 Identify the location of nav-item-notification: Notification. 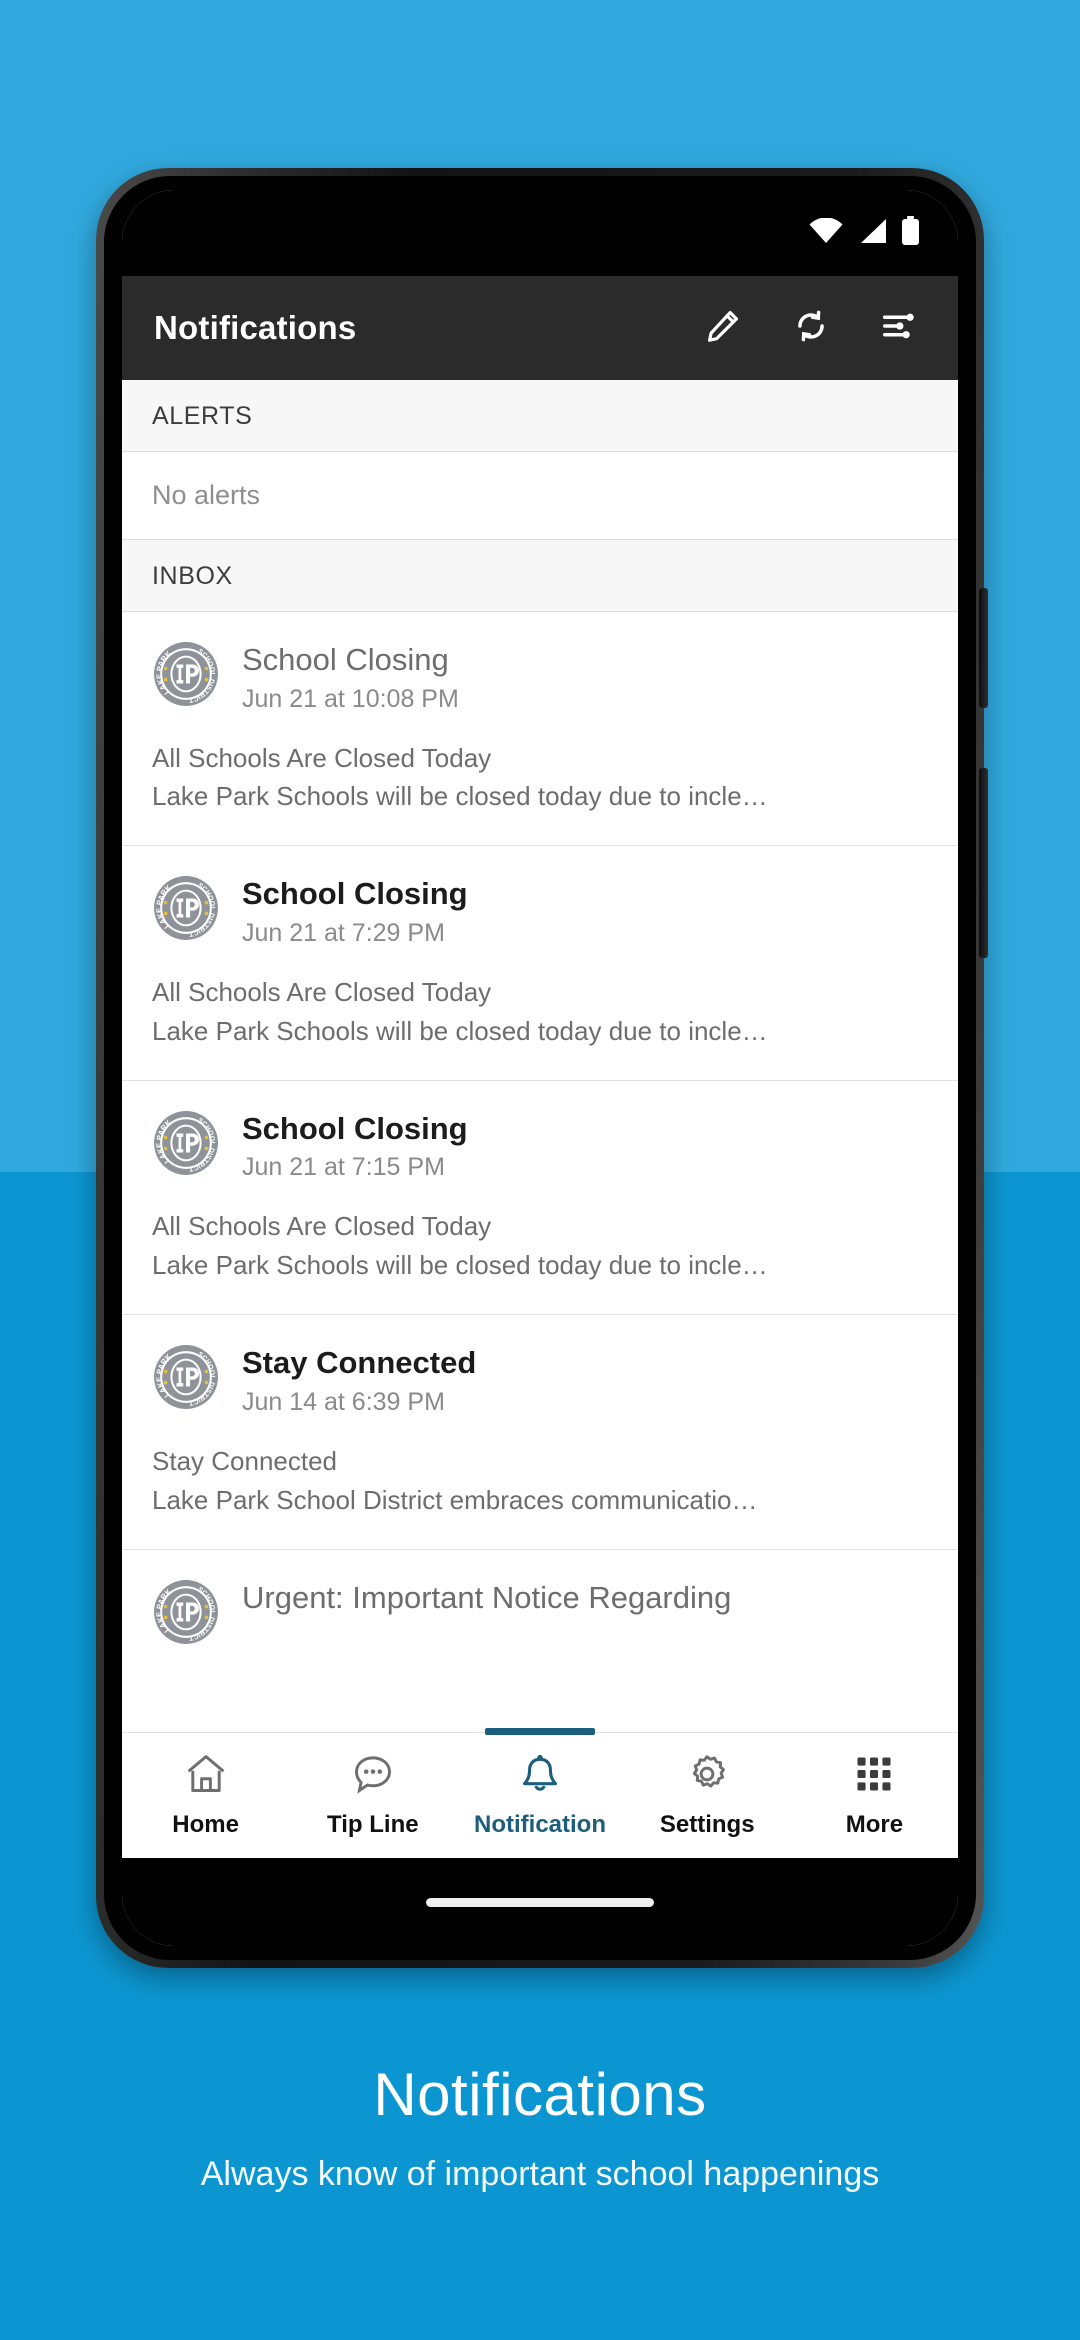
(539, 1793).